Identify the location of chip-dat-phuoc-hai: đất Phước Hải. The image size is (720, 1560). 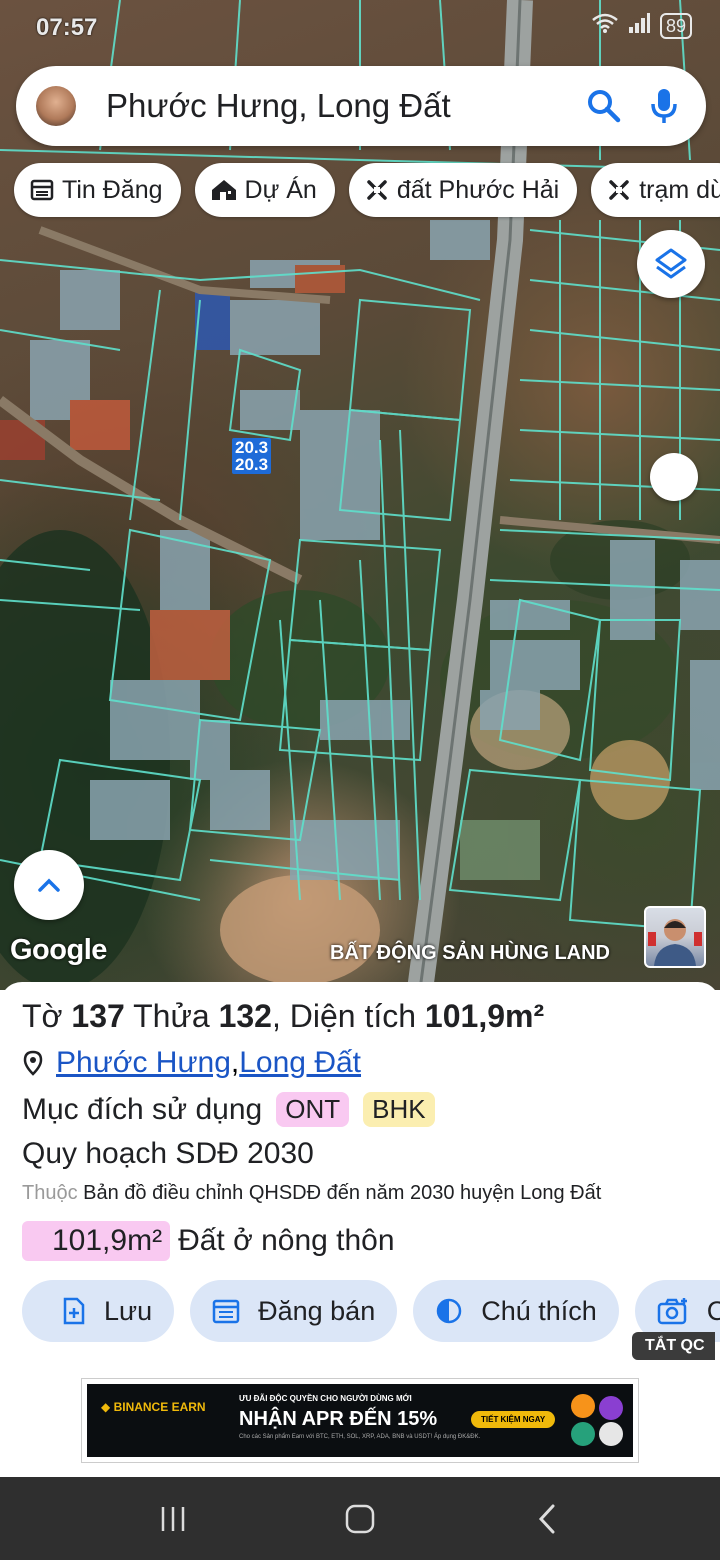
(463, 190).